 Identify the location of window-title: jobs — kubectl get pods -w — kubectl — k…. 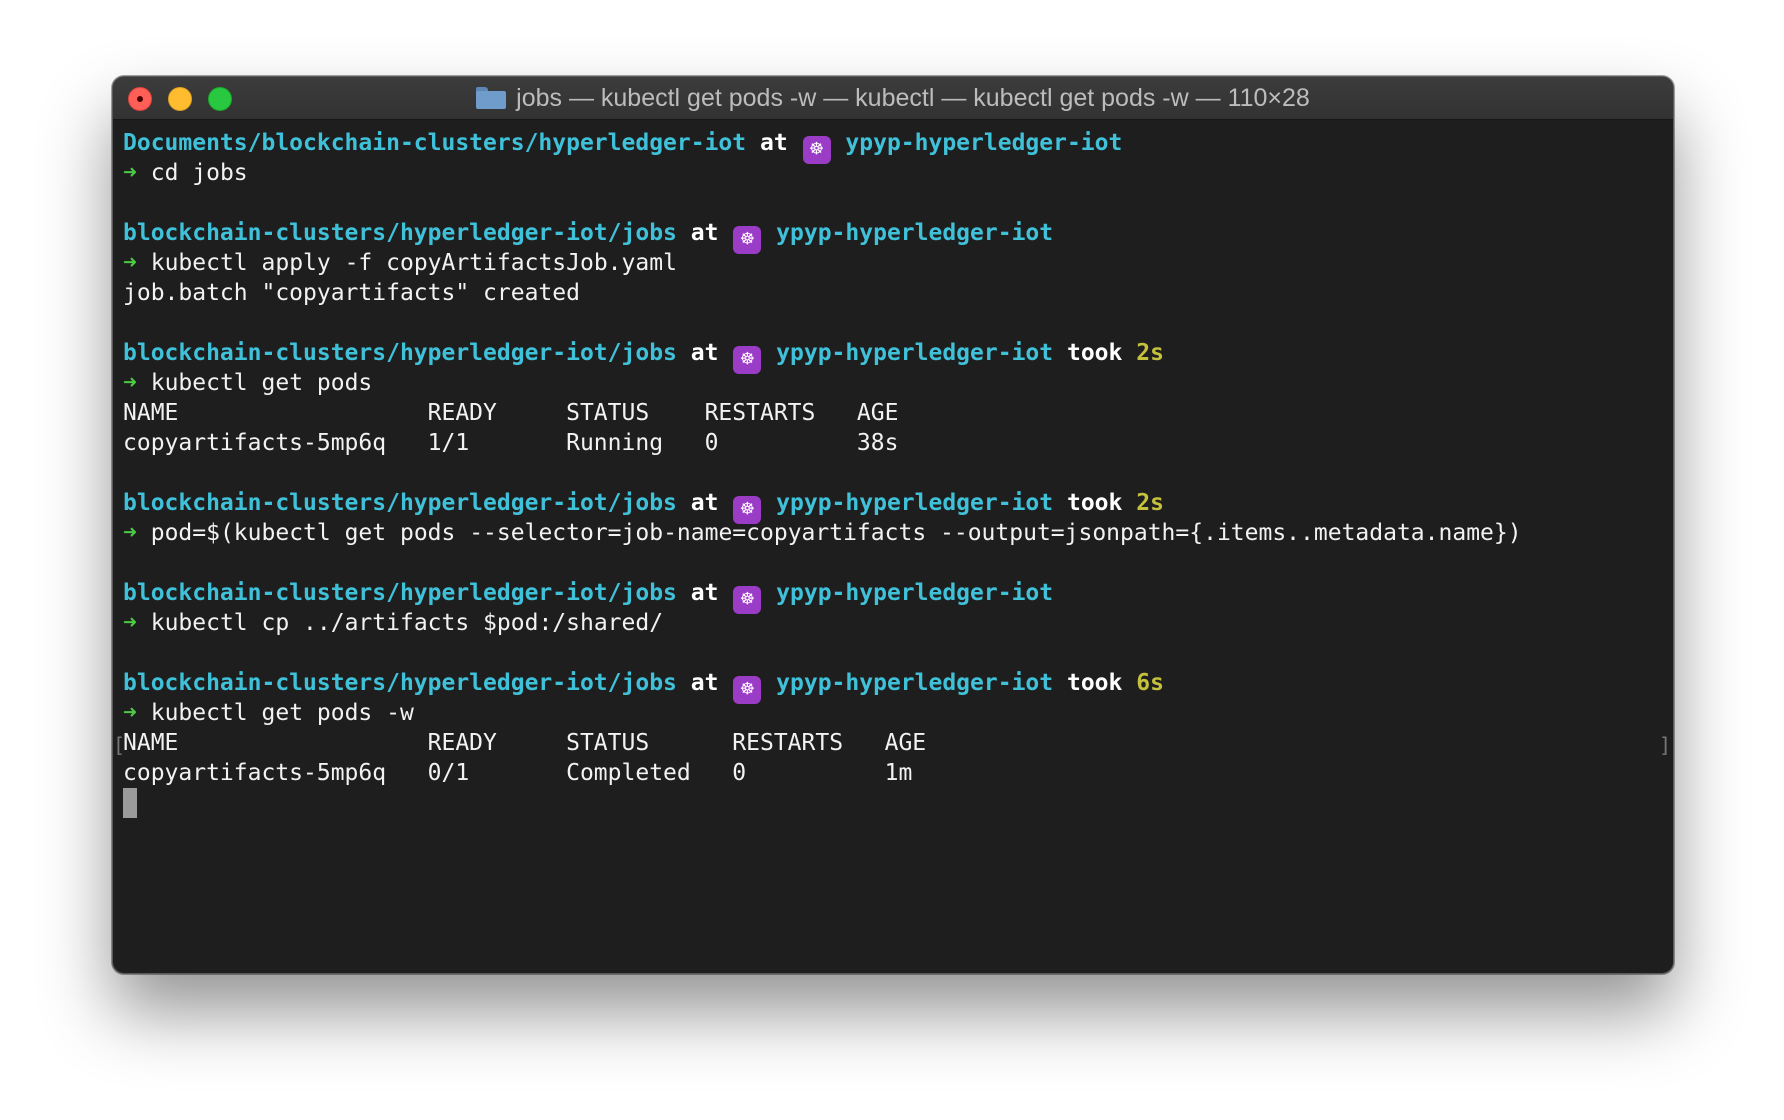
(913, 97).